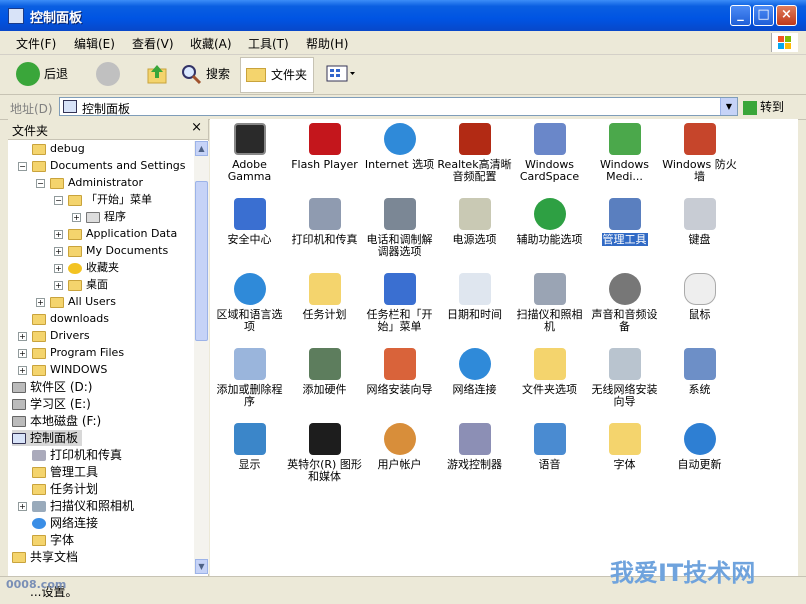 Image resolution: width=806 pixels, height=604 pixels. Describe the element at coordinates (122, 234) in the screenshot. I see `tree-item: Application Data` at that location.